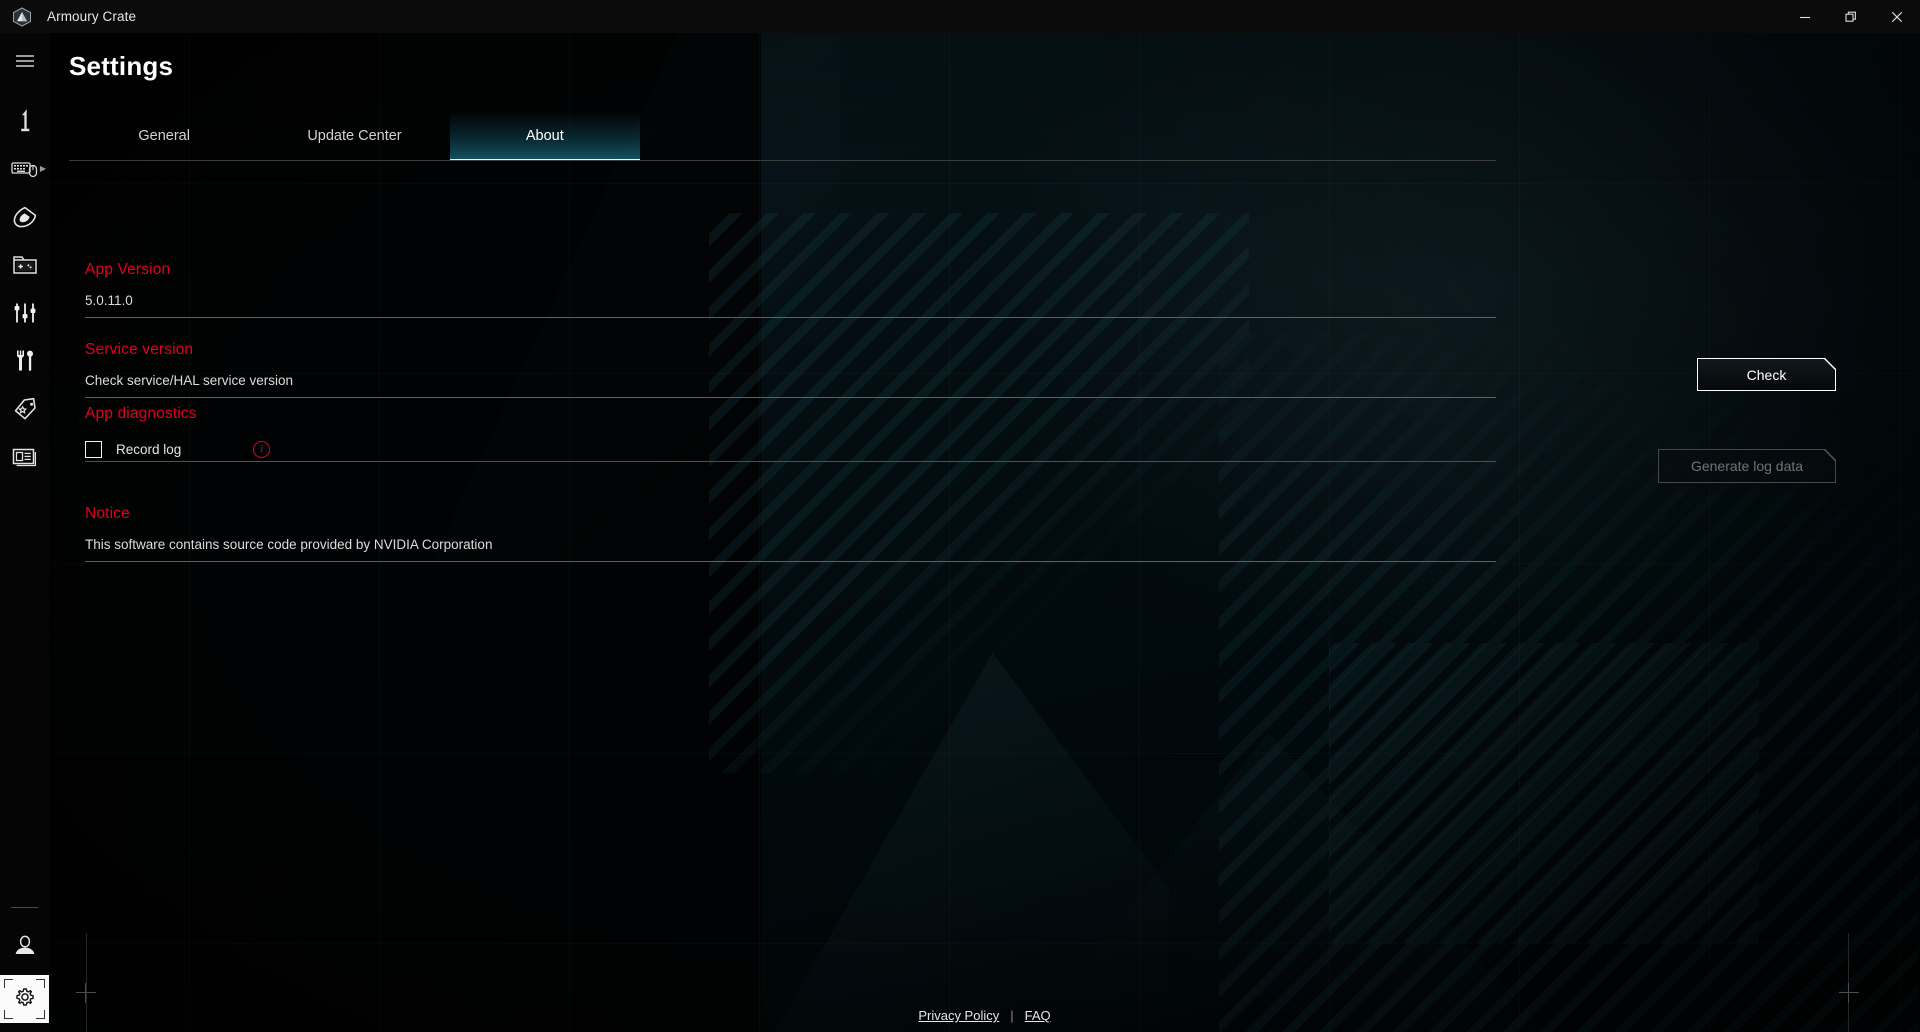 The height and width of the screenshot is (1032, 1920). Describe the element at coordinates (24, 532) in the screenshot. I see `sidebar: ▶` at that location.